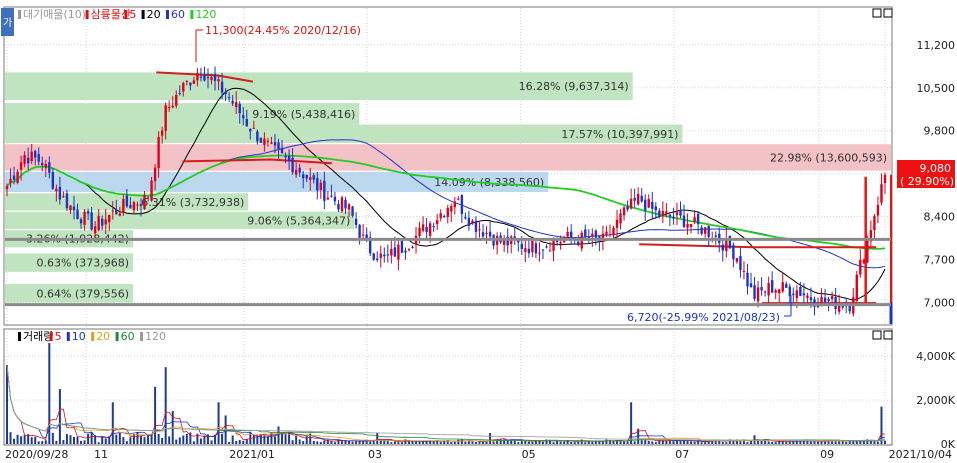 This screenshot has height=463, width=957. I want to click on legend-label: 60, so click(128, 336).